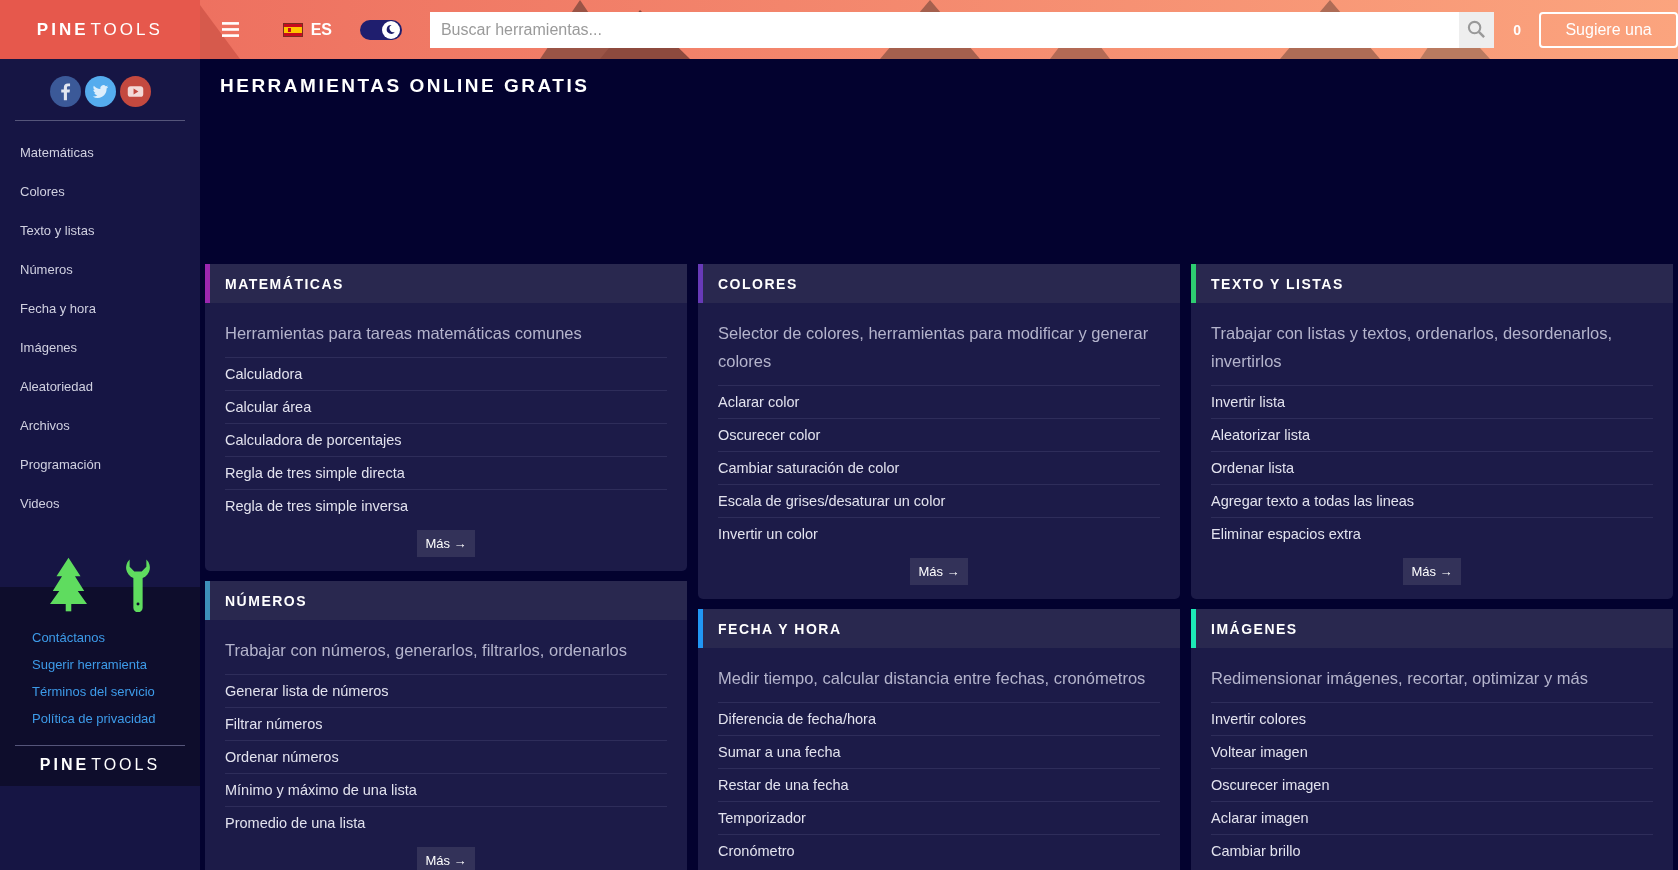 This screenshot has height=870, width=1678. I want to click on counter: 0, so click(1517, 29).